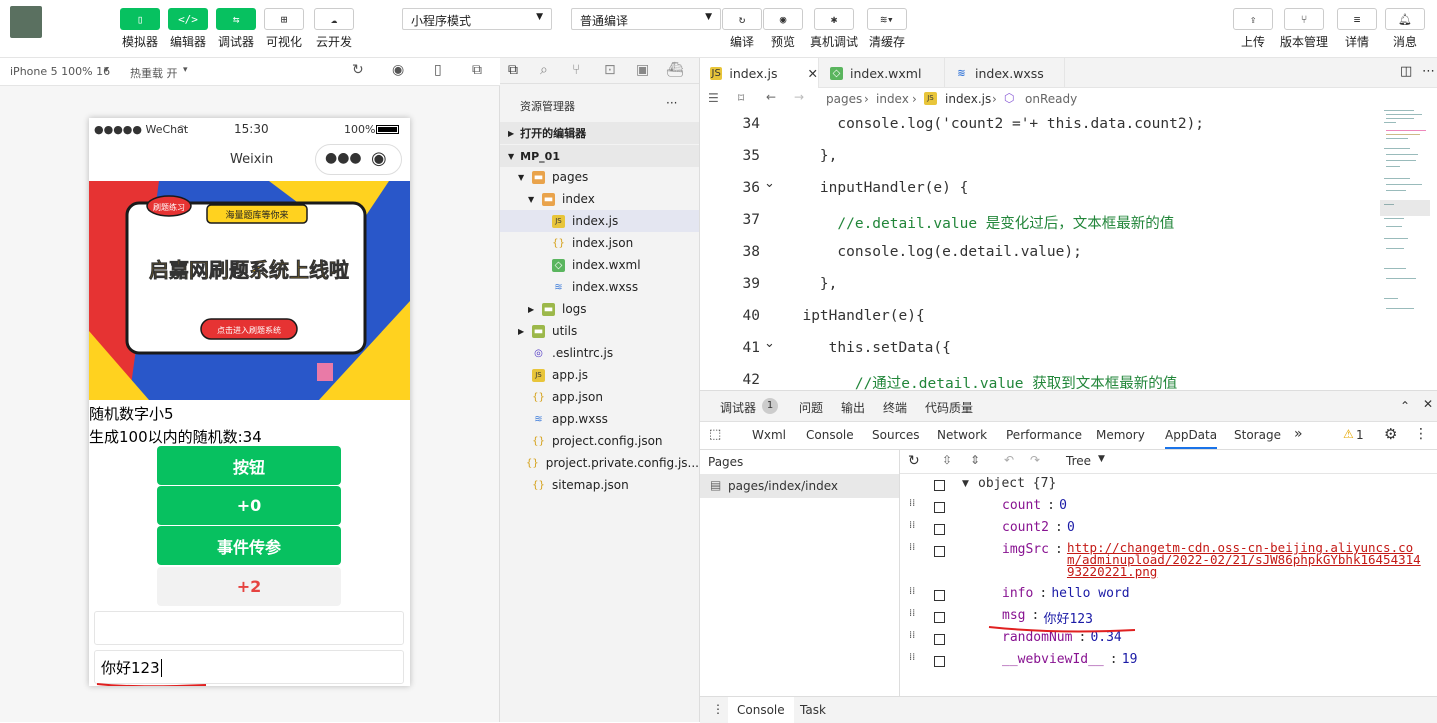  Describe the element at coordinates (1405, 406) in the screenshot. I see `chevron-up-icon: ⌃` at that location.